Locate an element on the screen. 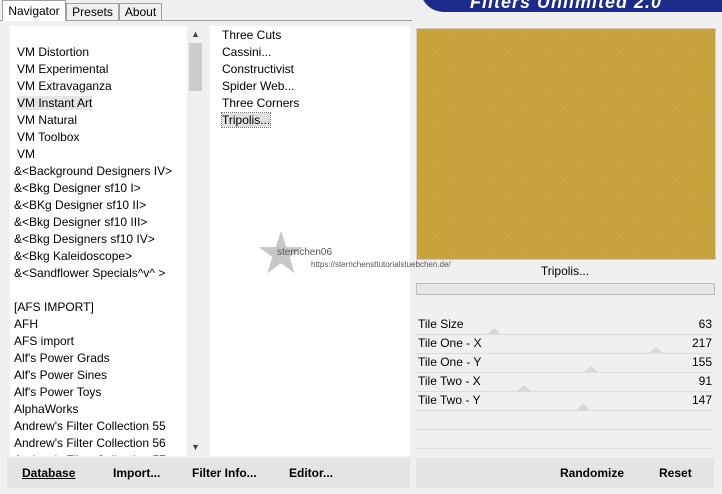  parameter-value: 155 is located at coordinates (701, 362).